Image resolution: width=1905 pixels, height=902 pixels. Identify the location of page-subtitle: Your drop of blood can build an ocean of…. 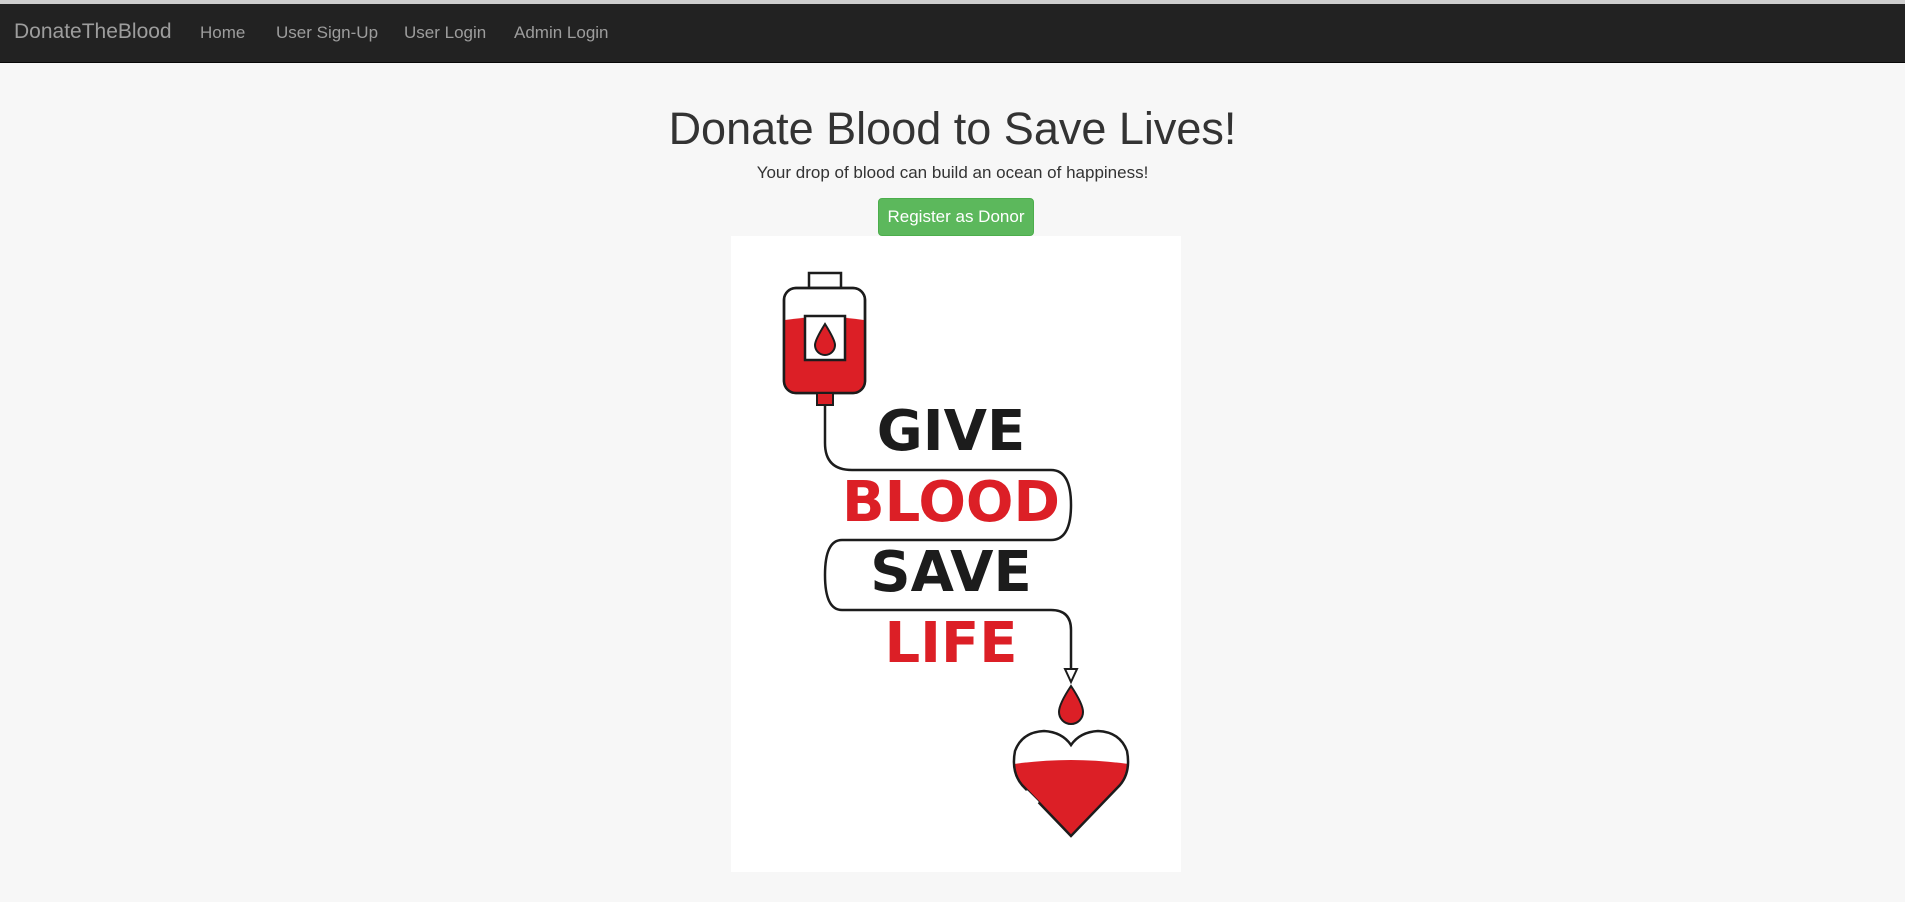
(952, 172).